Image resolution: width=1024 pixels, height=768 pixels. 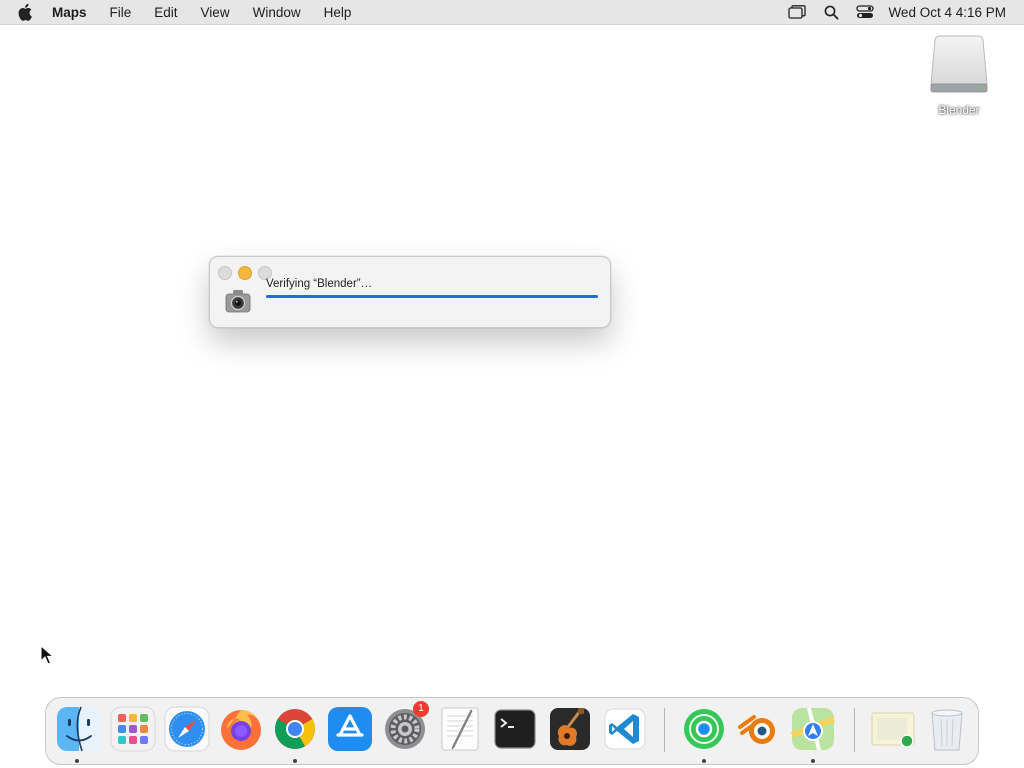 I want to click on downloads-stack-icon, so click(x=893, y=730).